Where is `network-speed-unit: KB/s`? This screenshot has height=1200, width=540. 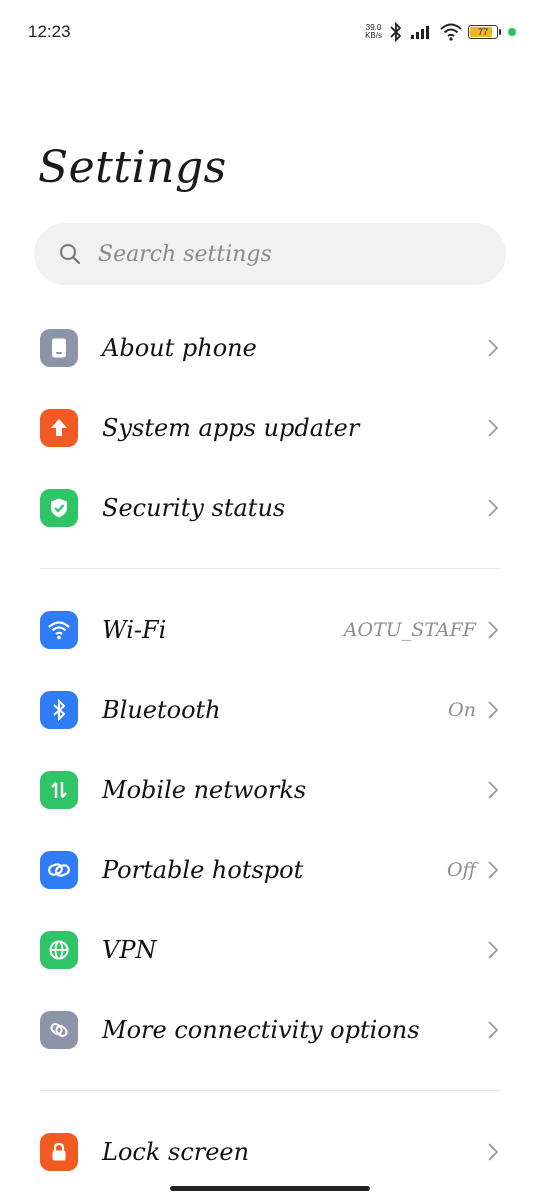 network-speed-unit: KB/s is located at coordinates (373, 35).